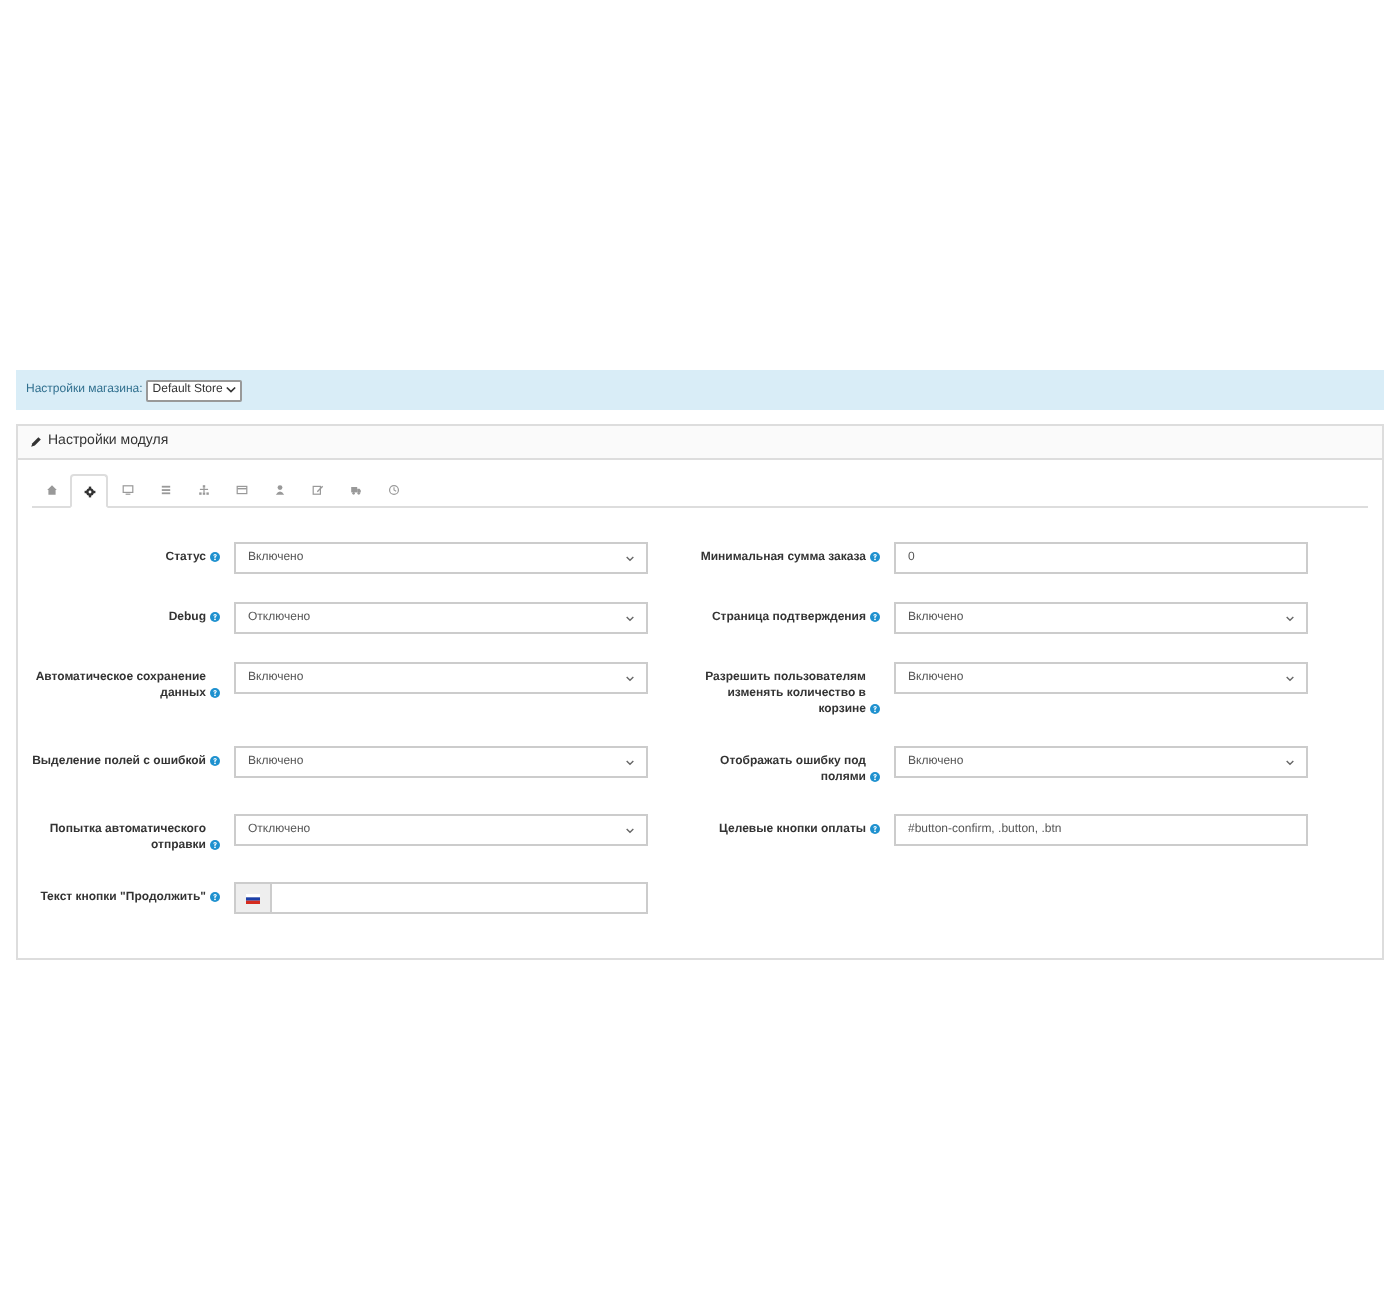  I want to click on pencil-icon, so click(36, 442).